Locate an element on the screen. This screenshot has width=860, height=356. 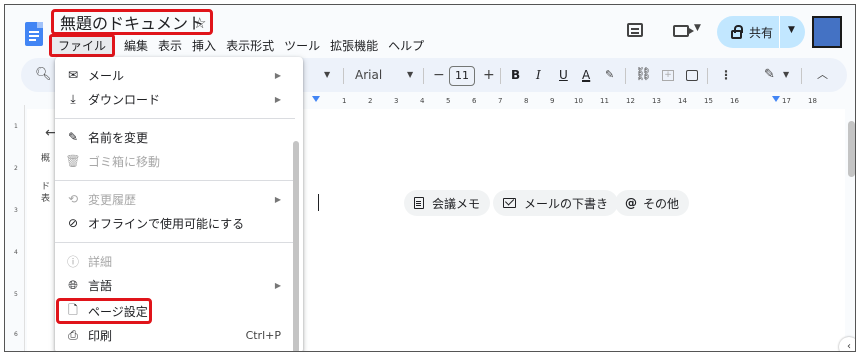
print-icon: ⎙ is located at coordinates (73, 334).